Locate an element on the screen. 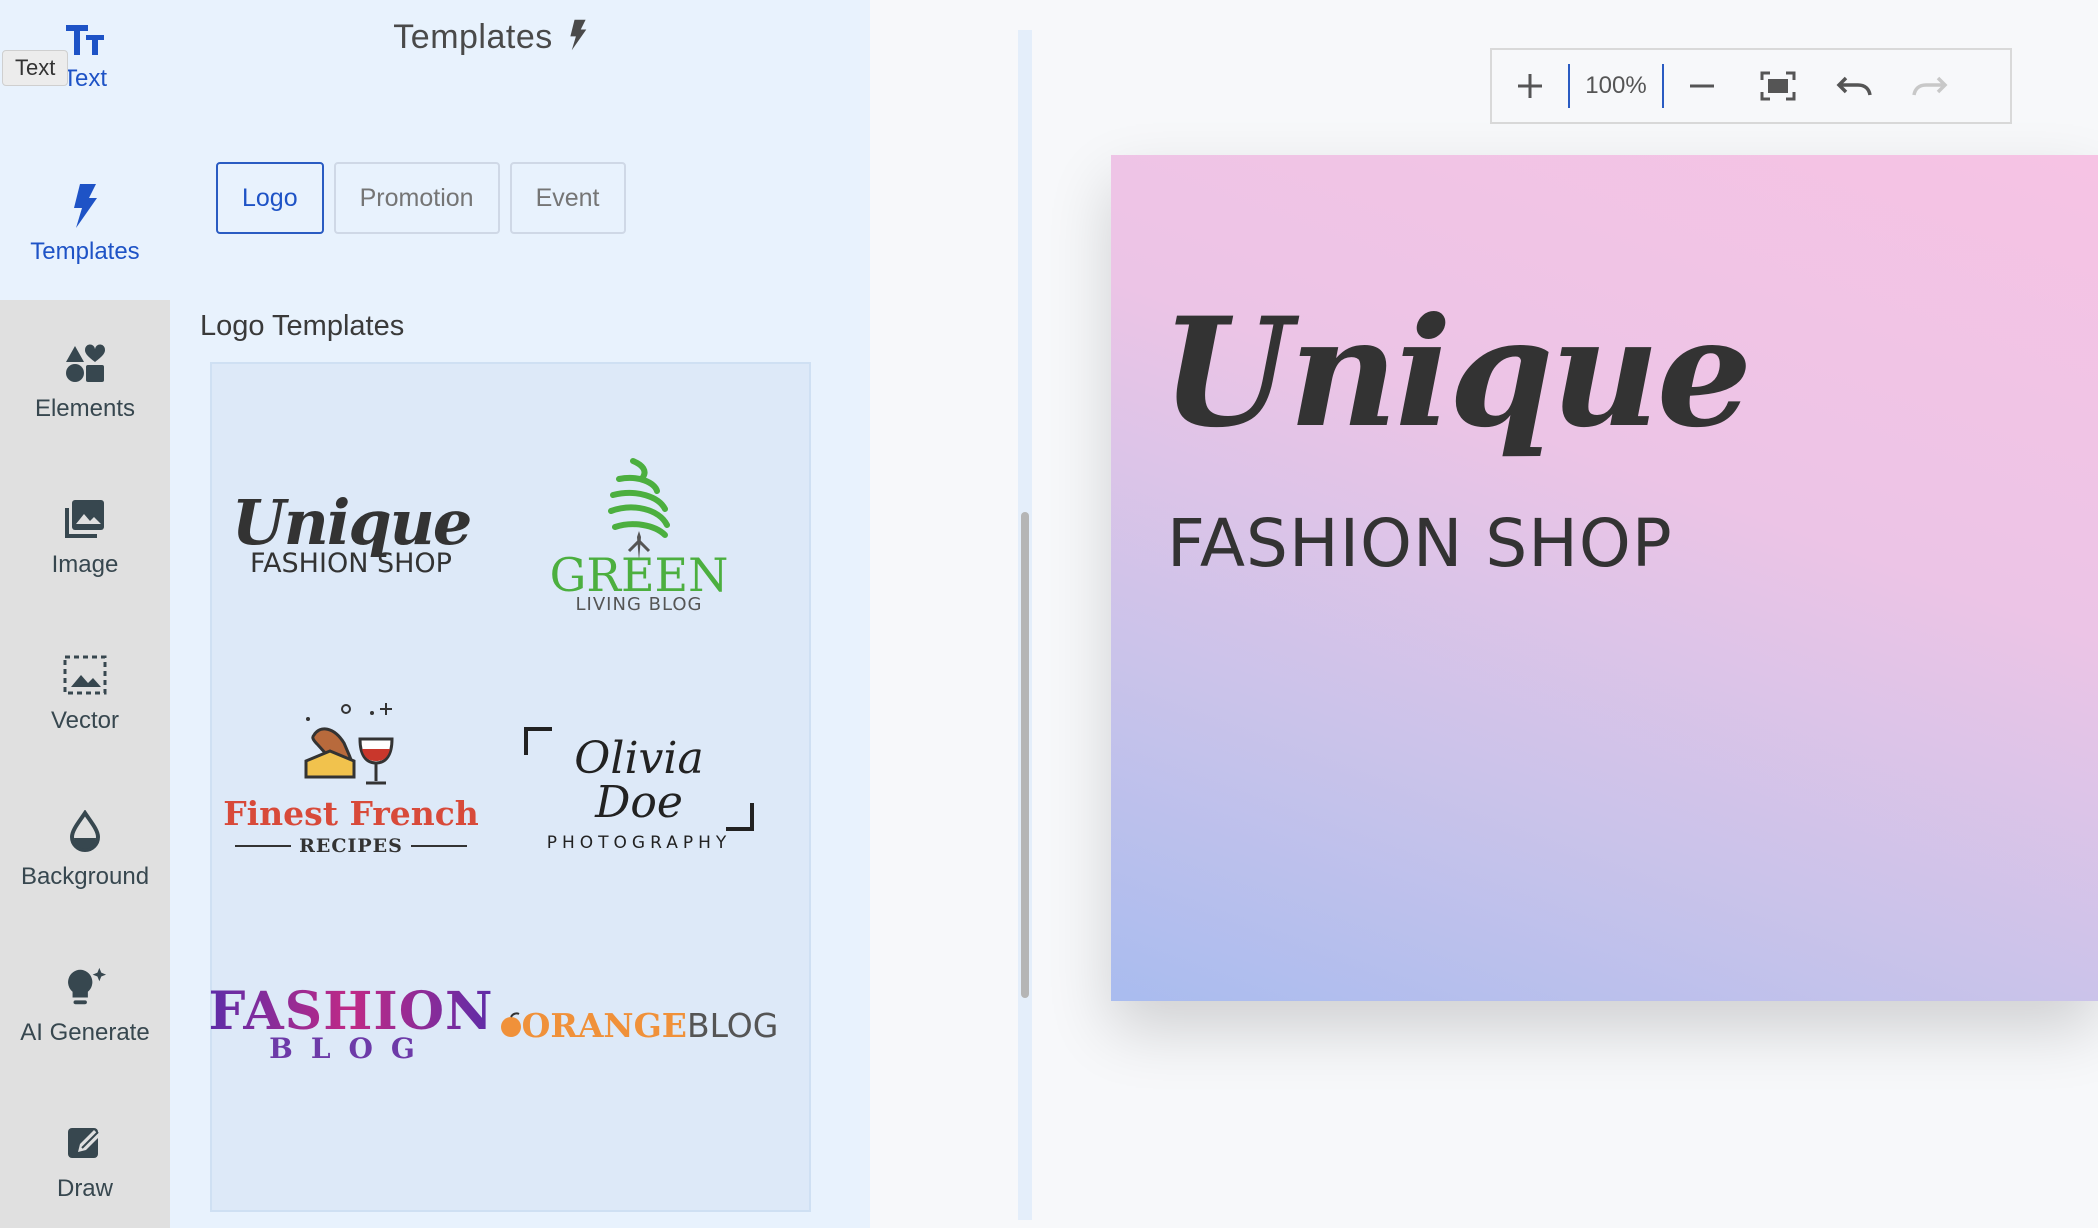 The width and height of the screenshot is (2098, 1228). template-title: FASHION is located at coordinates (351, 1011).